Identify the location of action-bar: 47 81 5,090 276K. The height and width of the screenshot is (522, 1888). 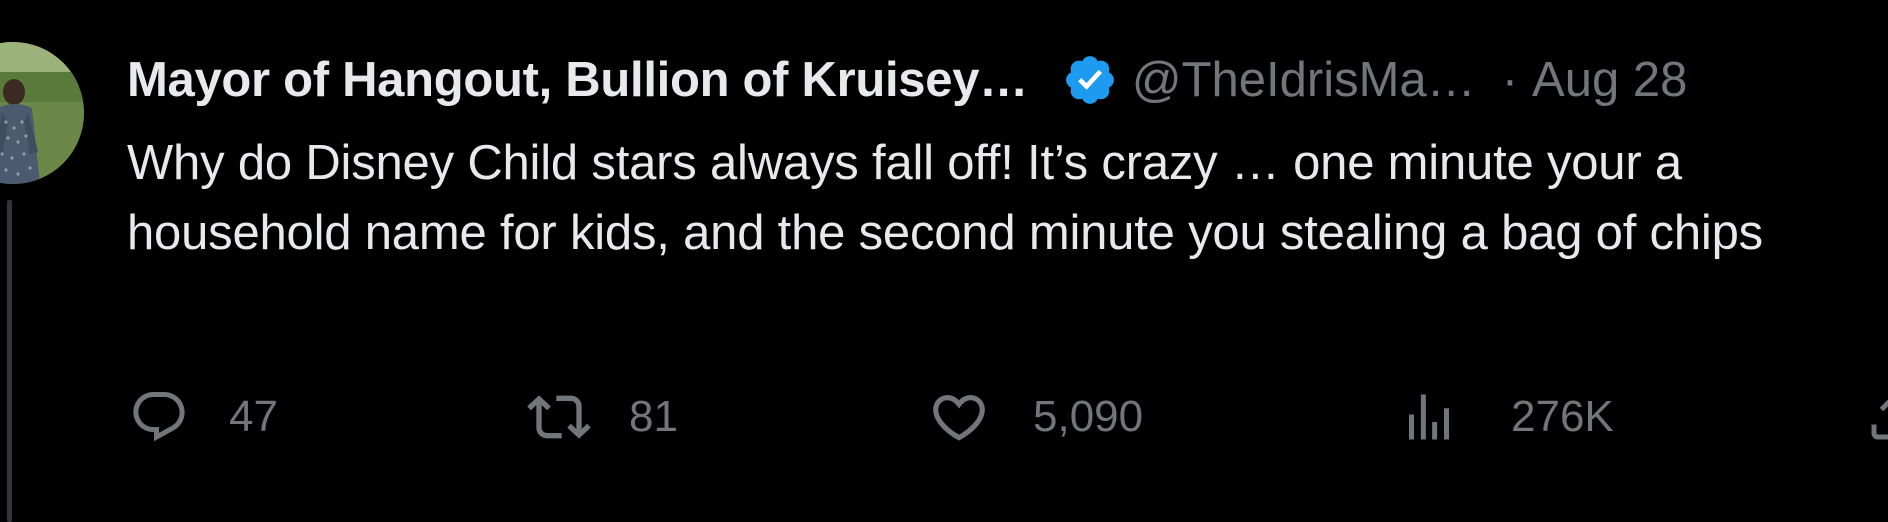
(1007, 417).